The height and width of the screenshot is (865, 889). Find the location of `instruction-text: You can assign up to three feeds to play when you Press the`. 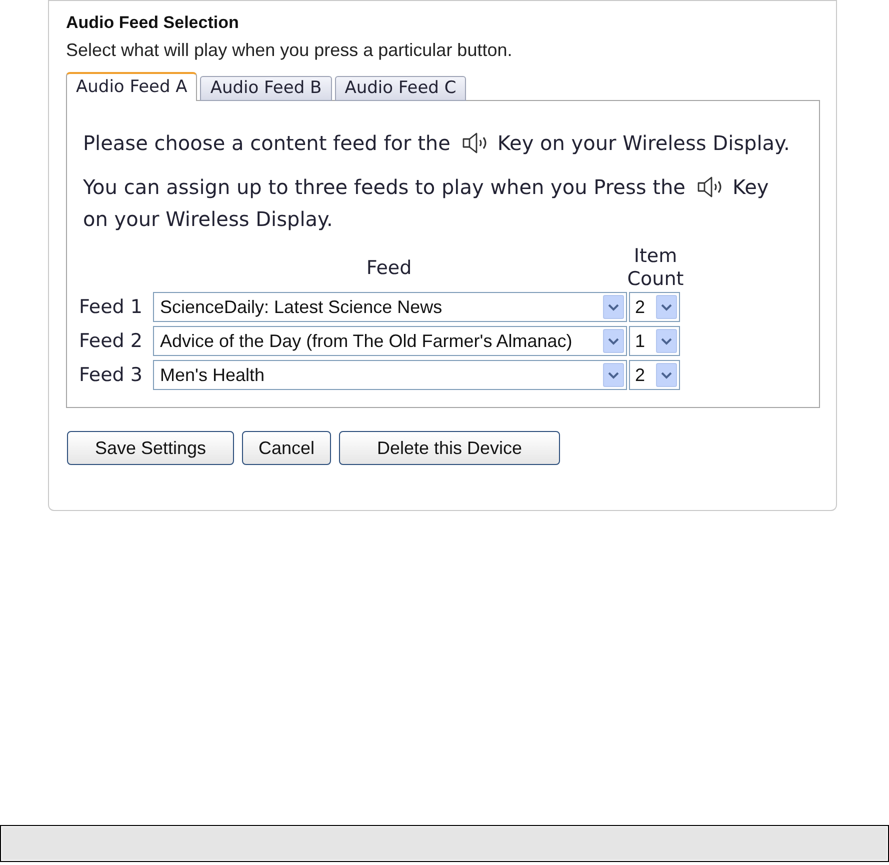

instruction-text: You can assign up to three feeds to play when you Press the is located at coordinates (384, 187).